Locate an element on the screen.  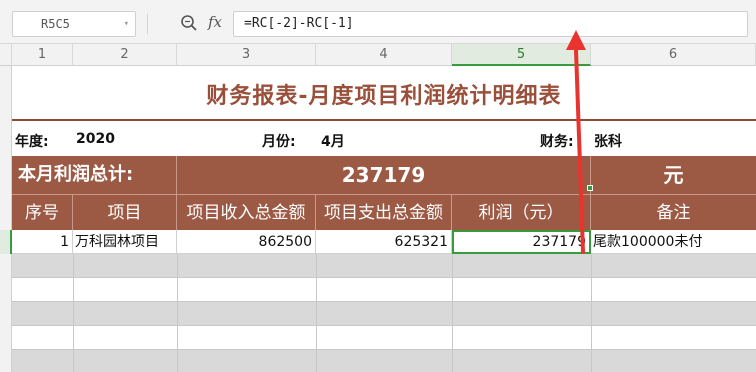
header-expense: 项目支出总金额 is located at coordinates (384, 213).